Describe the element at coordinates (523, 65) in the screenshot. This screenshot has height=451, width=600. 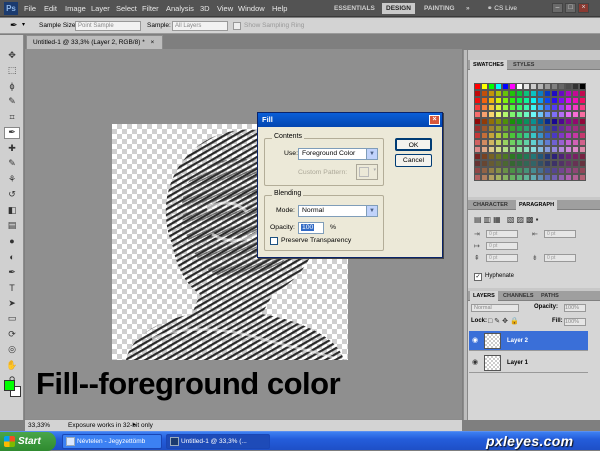
I see `tab-styles: STYLES` at that location.